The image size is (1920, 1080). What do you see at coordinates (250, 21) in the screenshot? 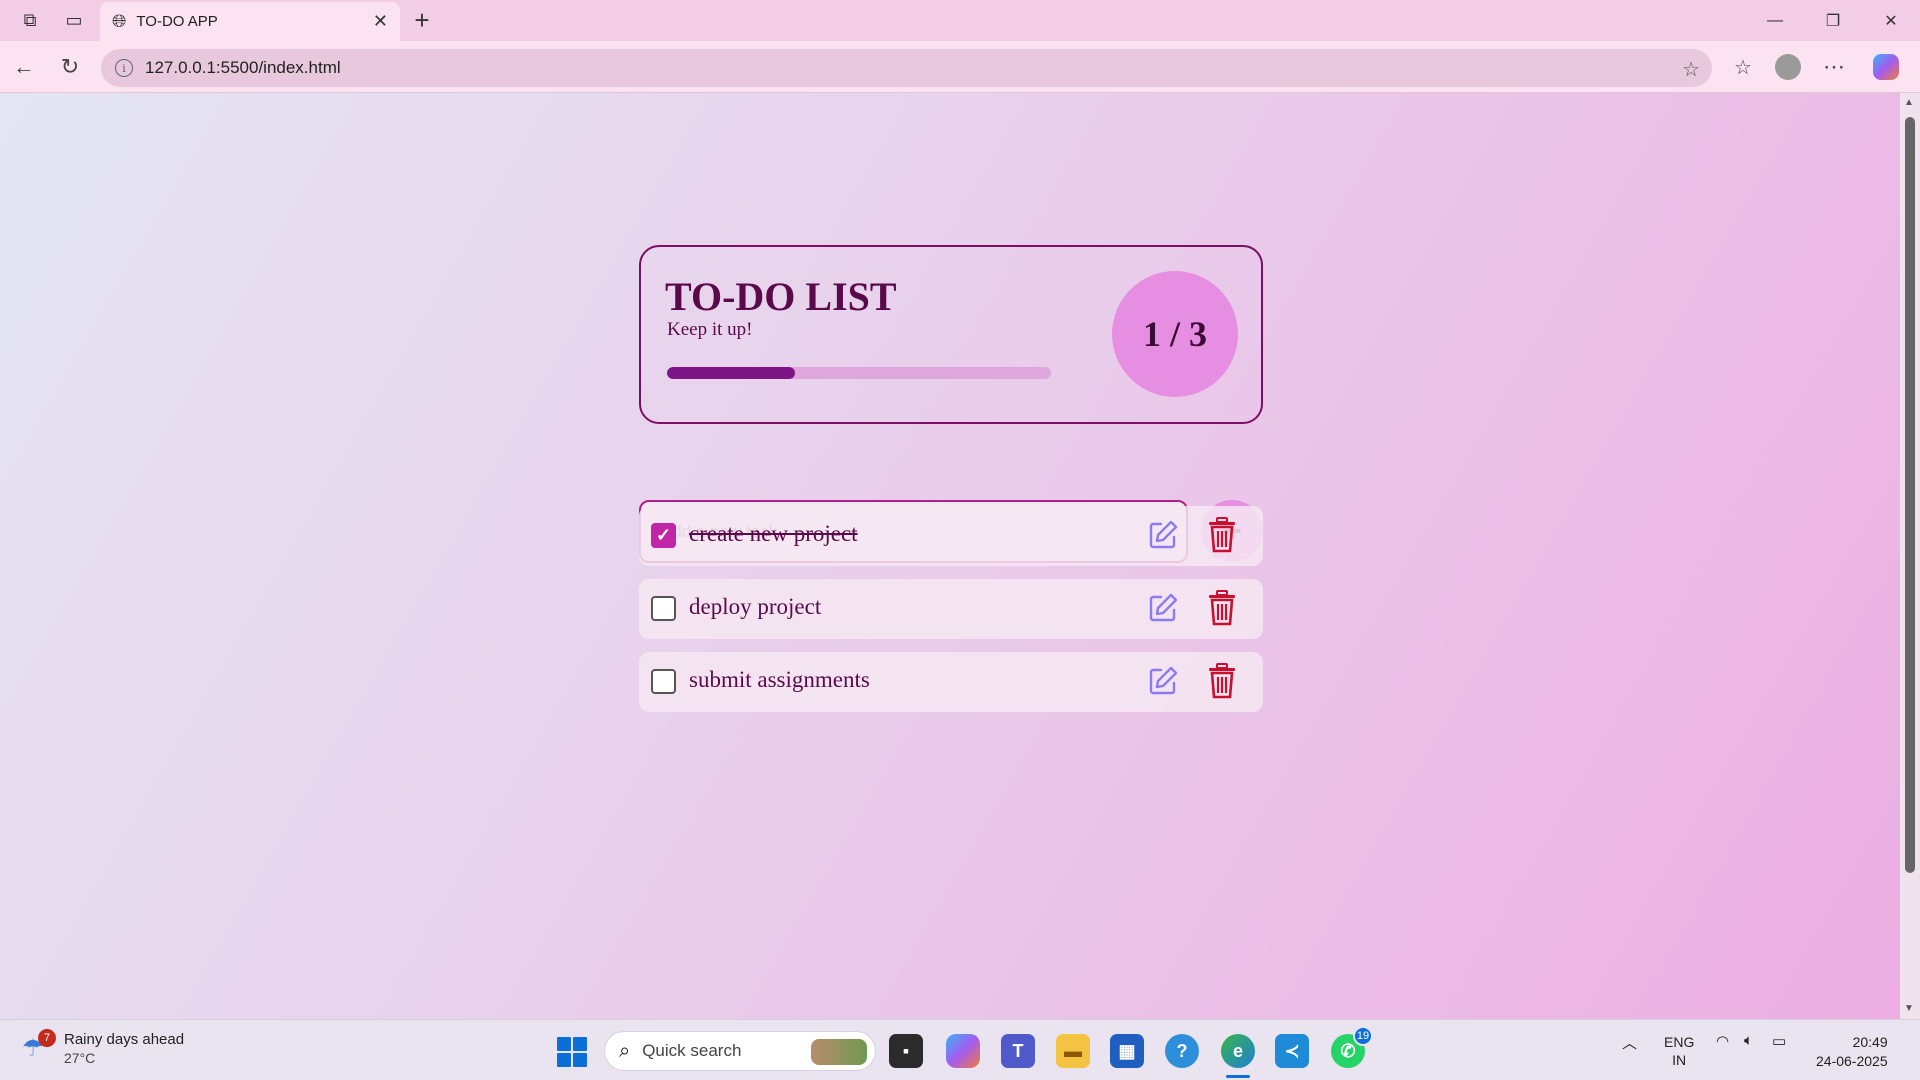
I see `browser-tab: 🌐︎ TO-DO APP ✕` at bounding box center [250, 21].